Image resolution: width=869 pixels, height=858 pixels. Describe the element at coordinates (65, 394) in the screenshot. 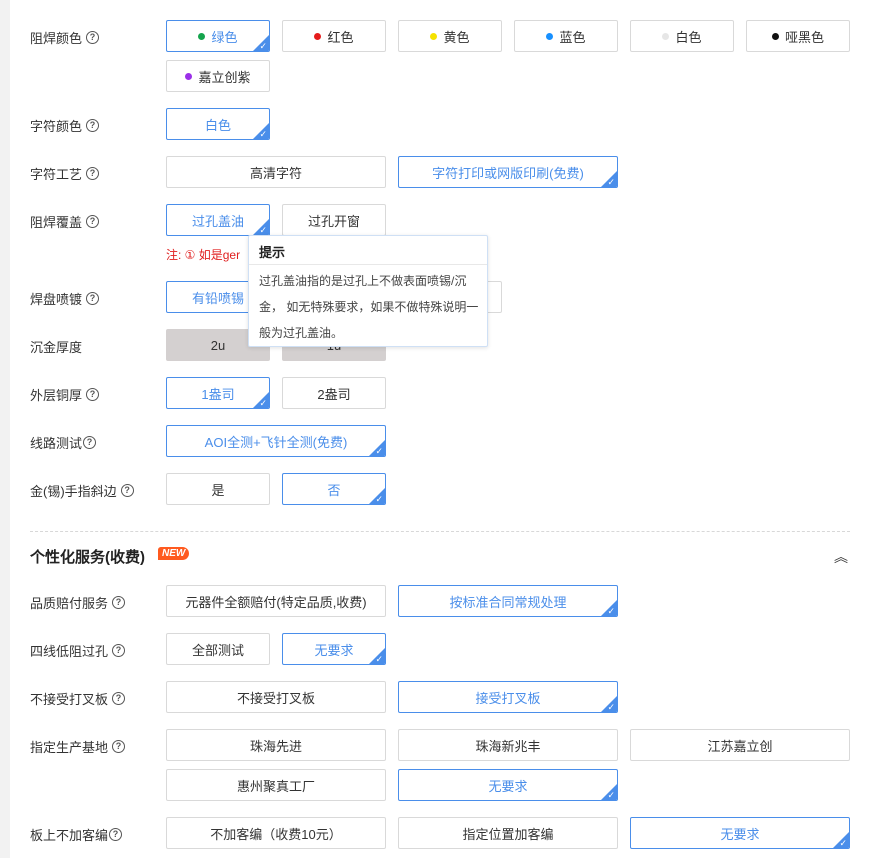

I see `outer-copper-label: 外层铜厚?` at that location.